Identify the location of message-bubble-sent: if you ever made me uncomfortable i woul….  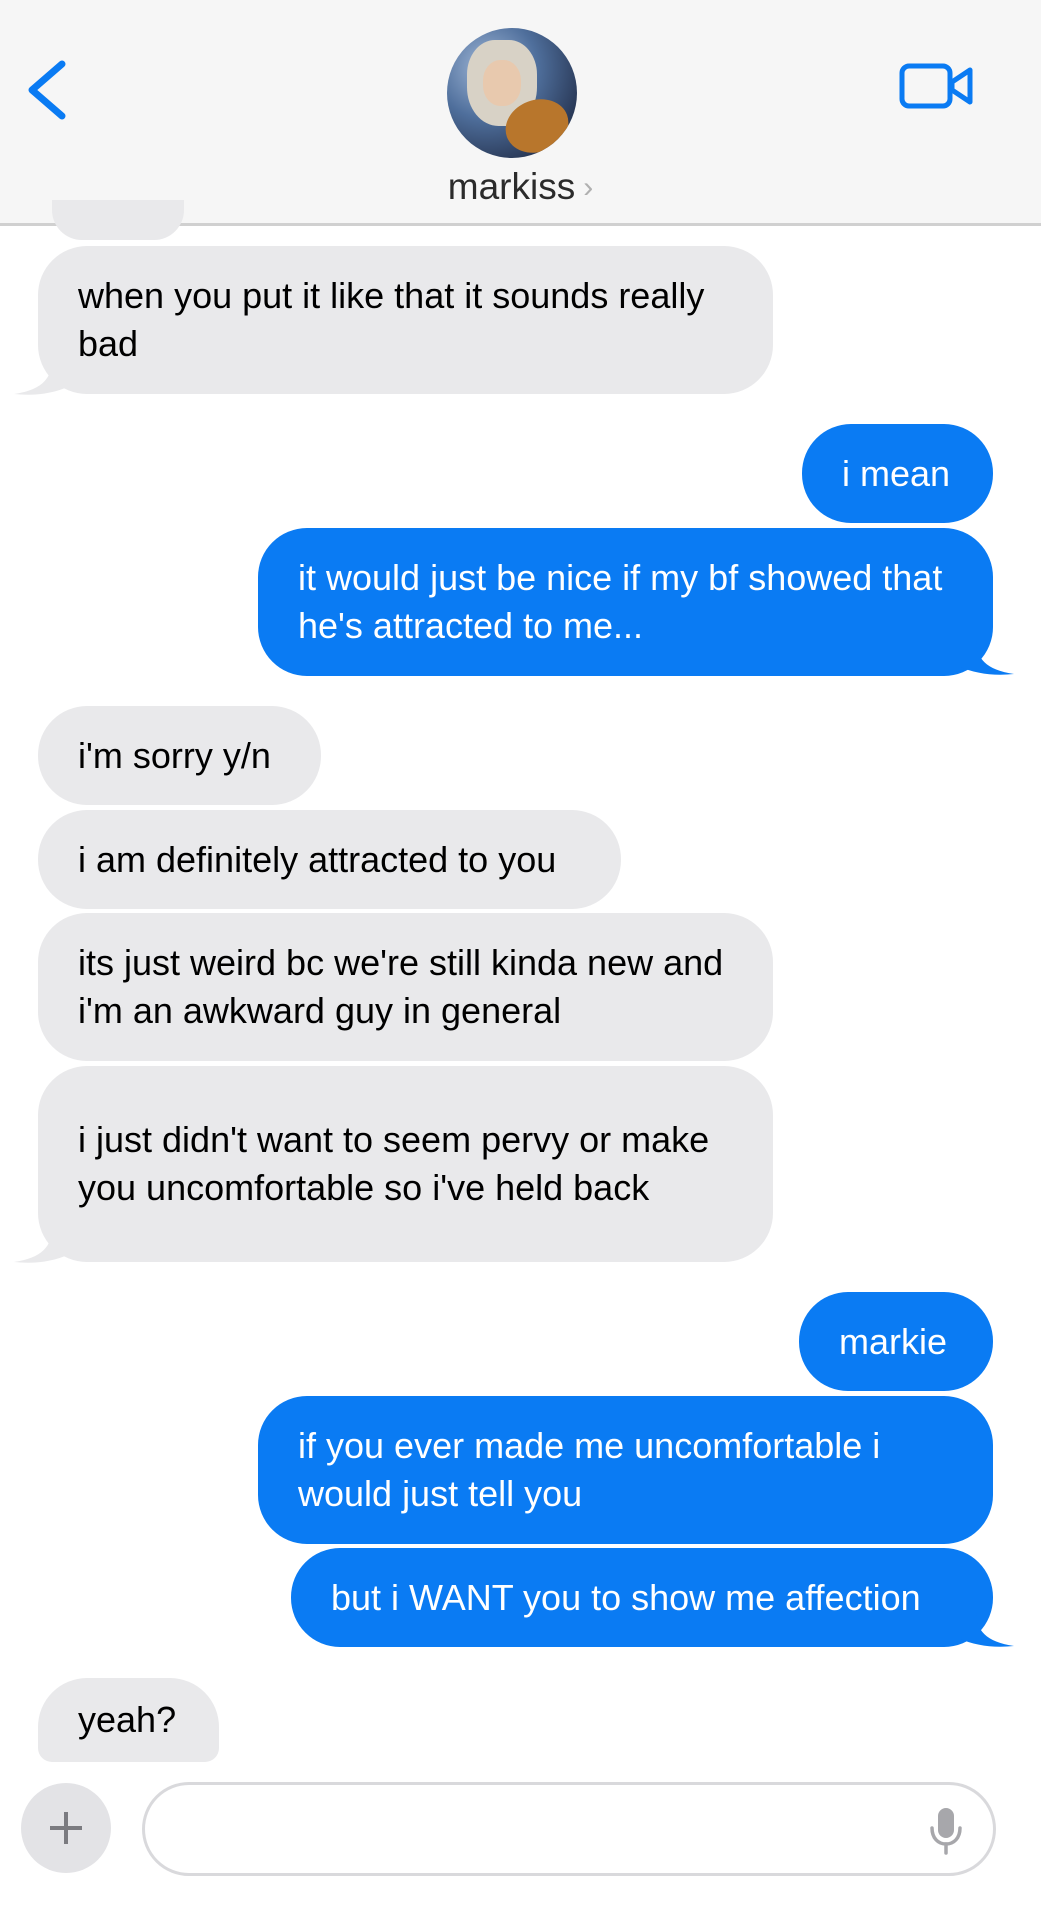
(625, 1470).